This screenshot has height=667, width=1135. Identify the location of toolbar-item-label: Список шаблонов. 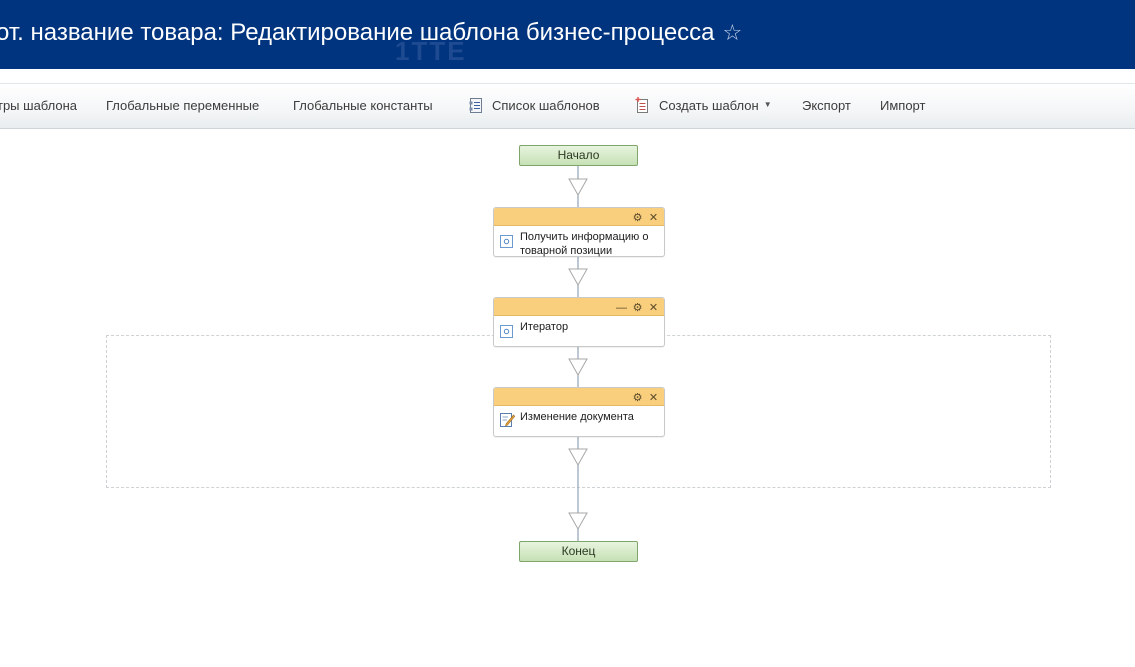
(546, 105).